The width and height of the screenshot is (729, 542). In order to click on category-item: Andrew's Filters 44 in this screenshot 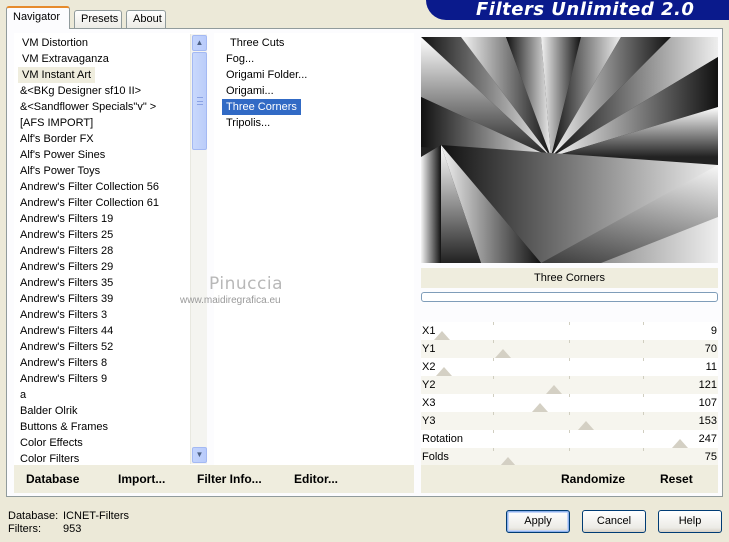, I will do `click(66, 331)`.